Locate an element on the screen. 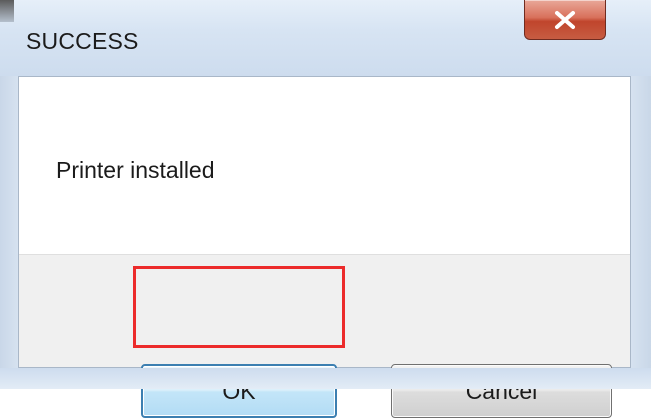  close-button is located at coordinates (565, 20).